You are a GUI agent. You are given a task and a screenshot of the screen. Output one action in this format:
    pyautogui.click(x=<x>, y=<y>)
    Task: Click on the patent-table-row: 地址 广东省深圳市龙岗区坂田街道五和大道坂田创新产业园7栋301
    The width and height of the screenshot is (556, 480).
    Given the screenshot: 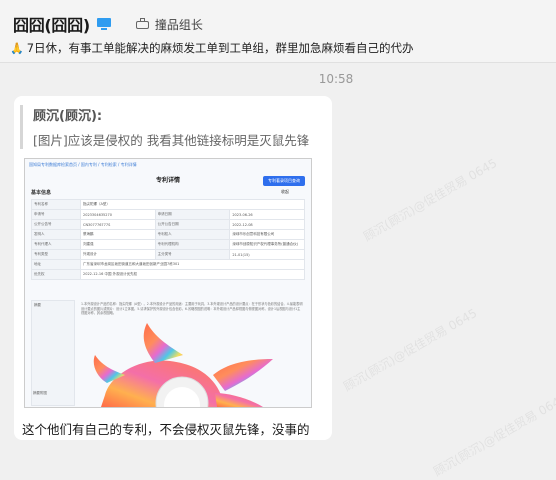 What is the action you would take?
    pyautogui.click(x=168, y=264)
    